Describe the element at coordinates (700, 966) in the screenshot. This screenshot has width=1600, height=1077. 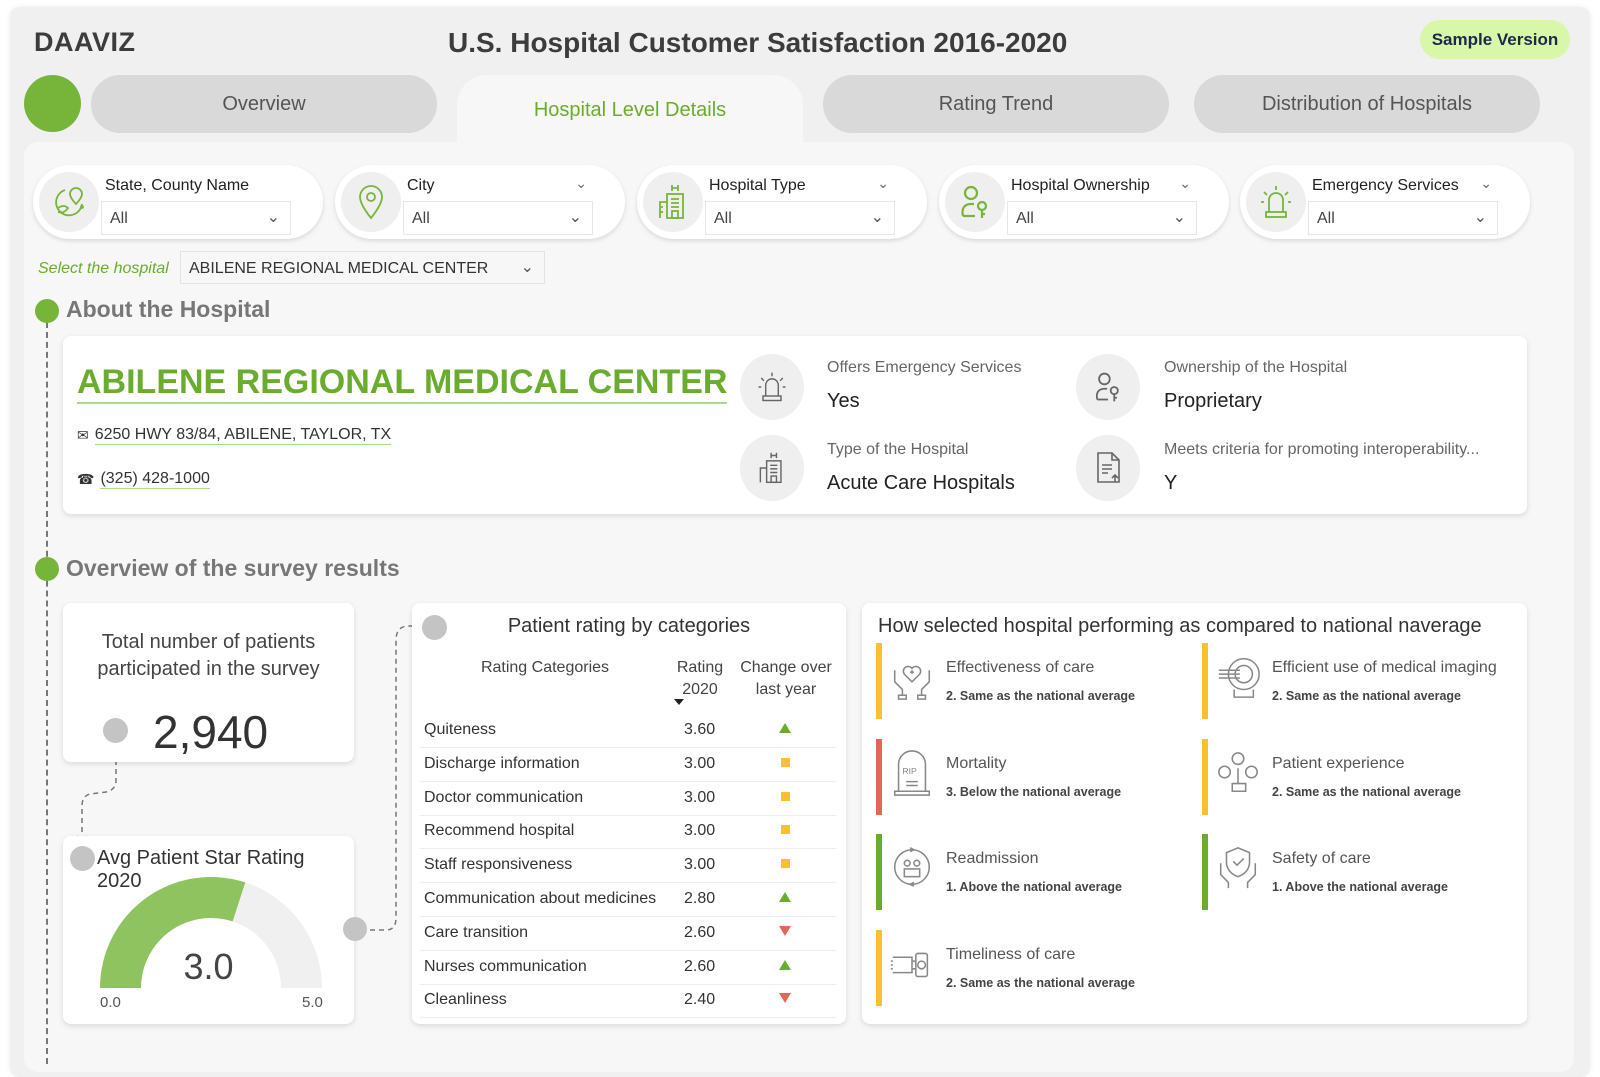
I see `rating-cell: 2.60` at that location.